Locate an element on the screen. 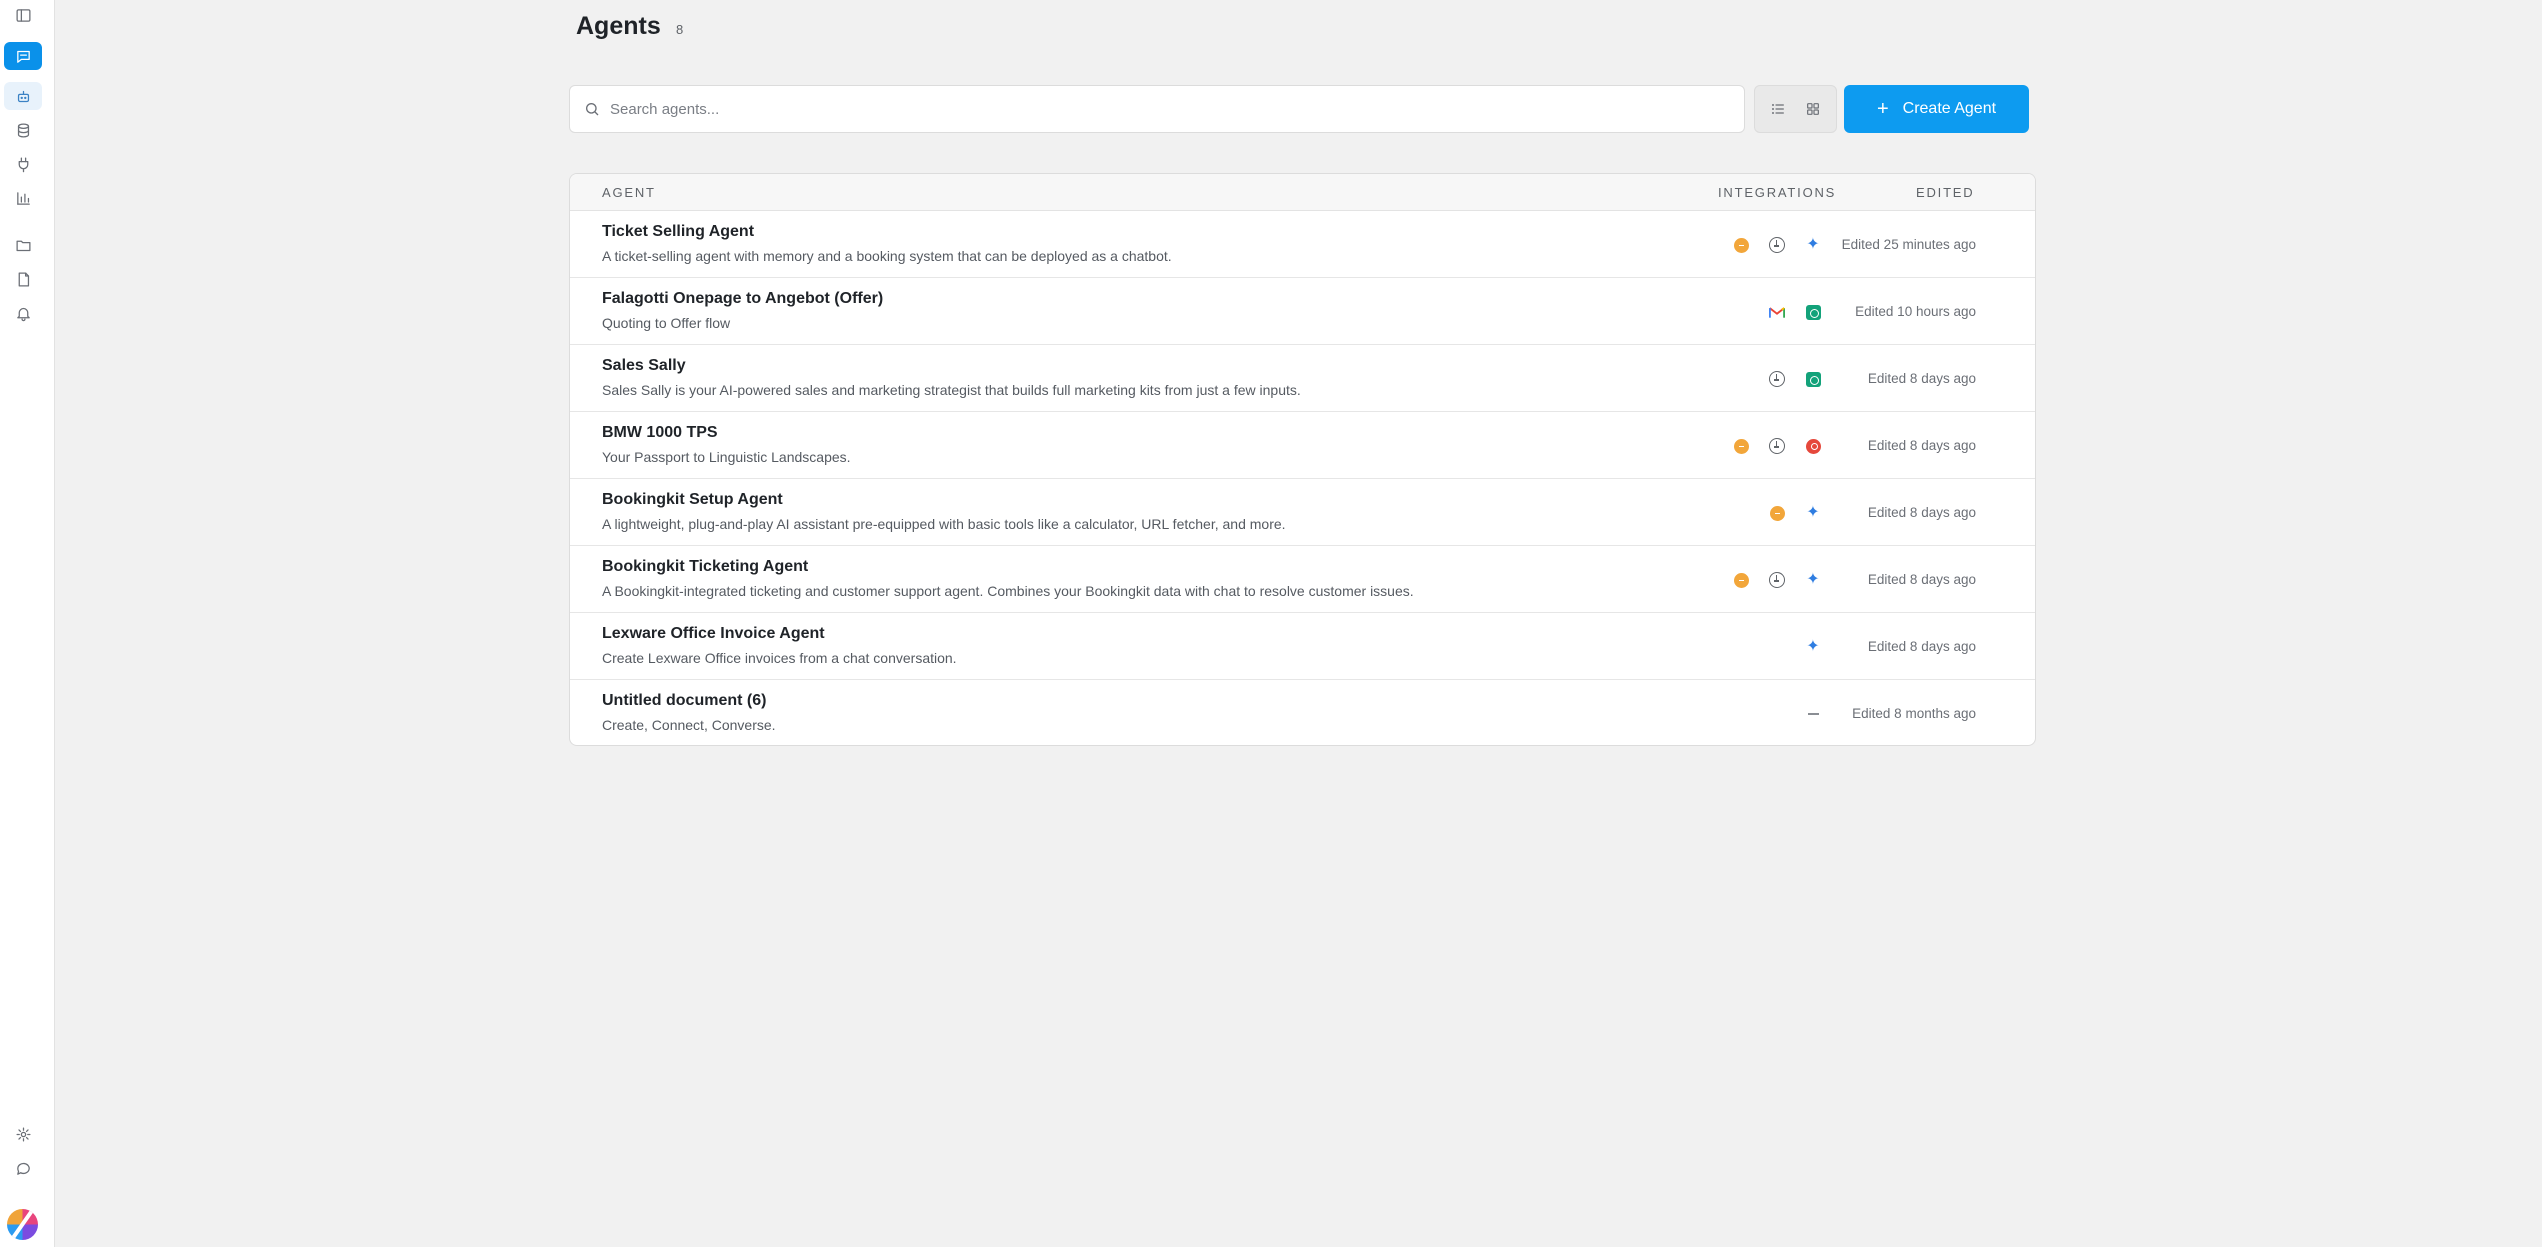 The image size is (2542, 1247). create-agent-button: + Create Agent is located at coordinates (1936, 109).